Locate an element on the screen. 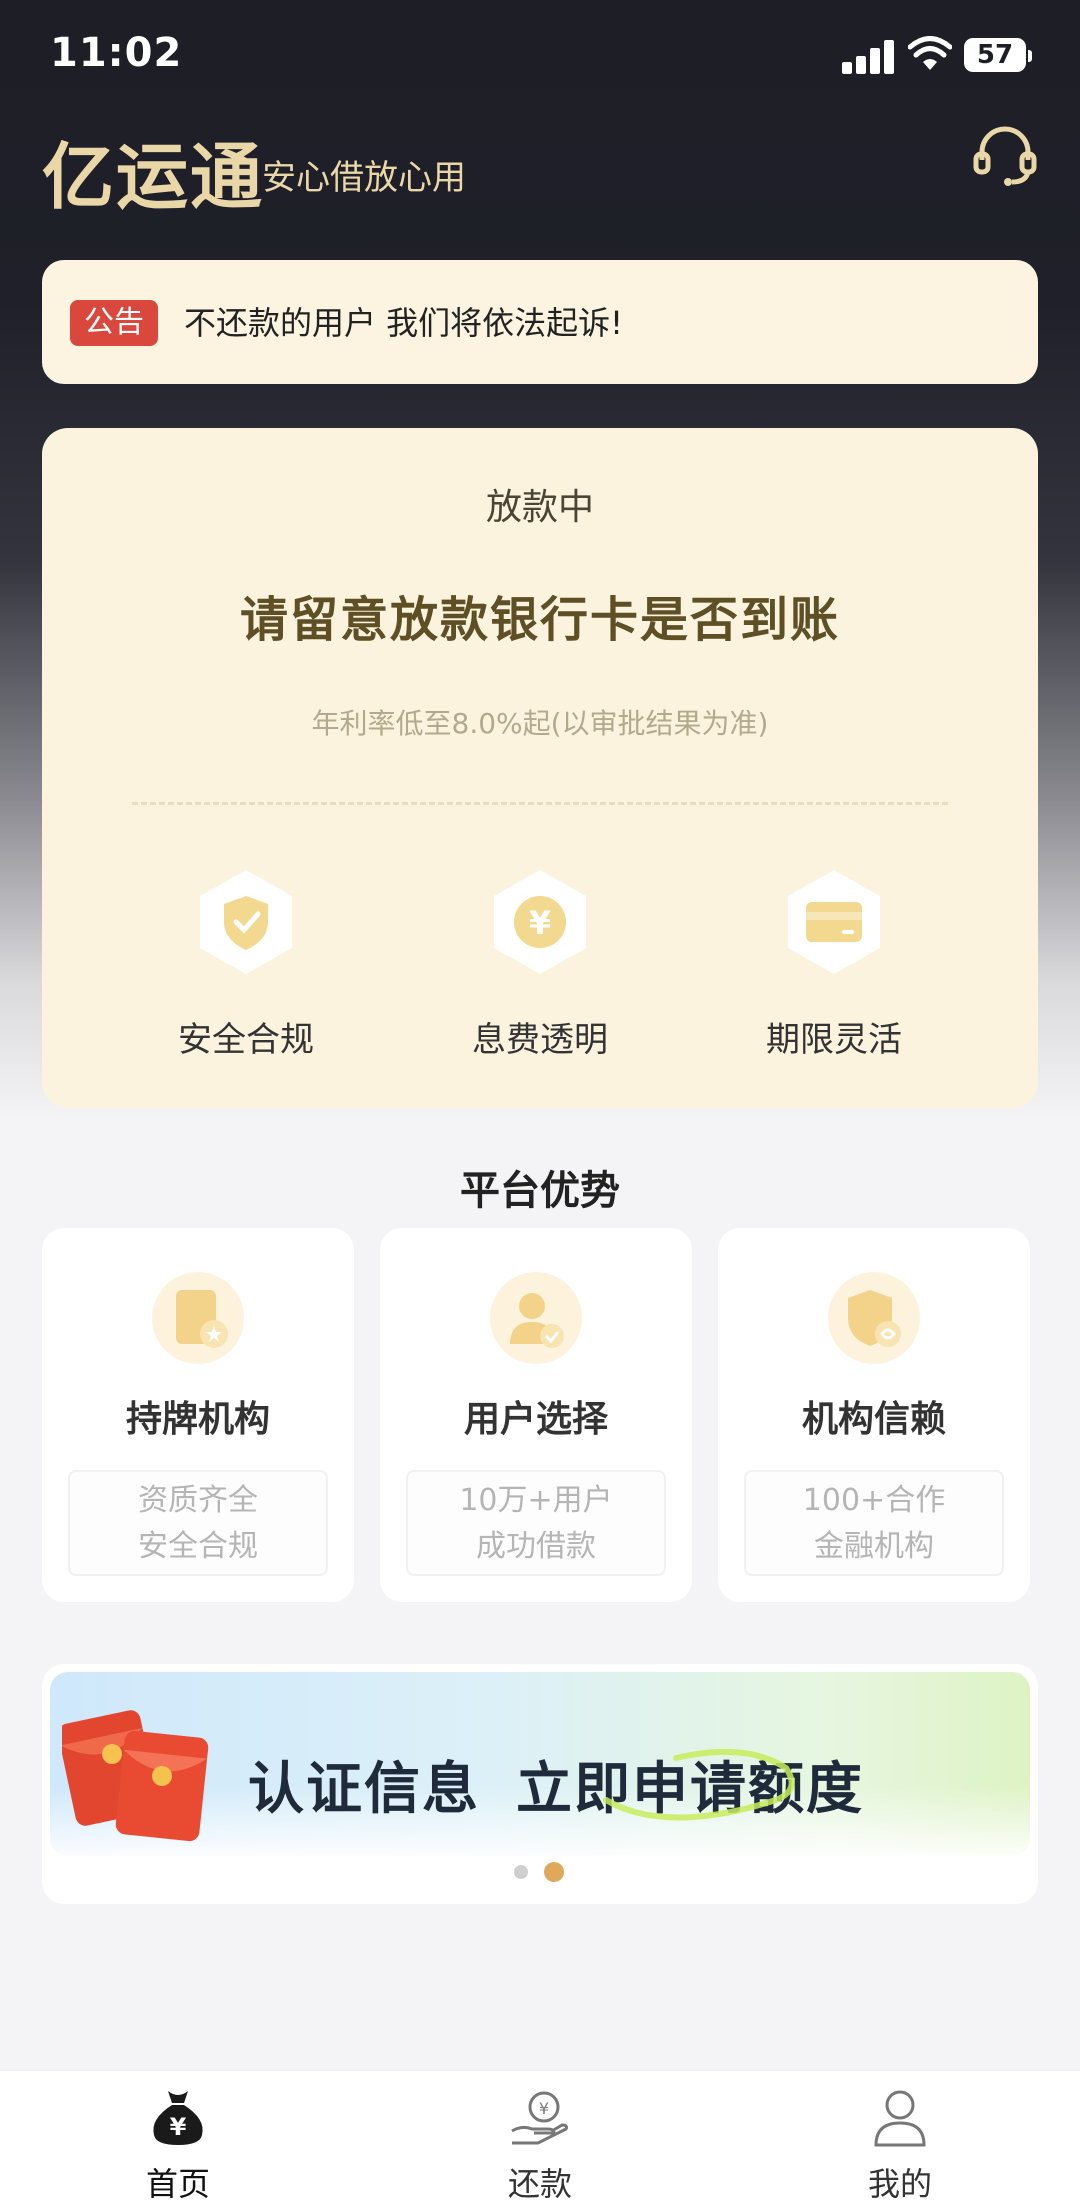 The height and width of the screenshot is (2210, 1080). repay-hand-icon: ¥ is located at coordinates (539, 2118).